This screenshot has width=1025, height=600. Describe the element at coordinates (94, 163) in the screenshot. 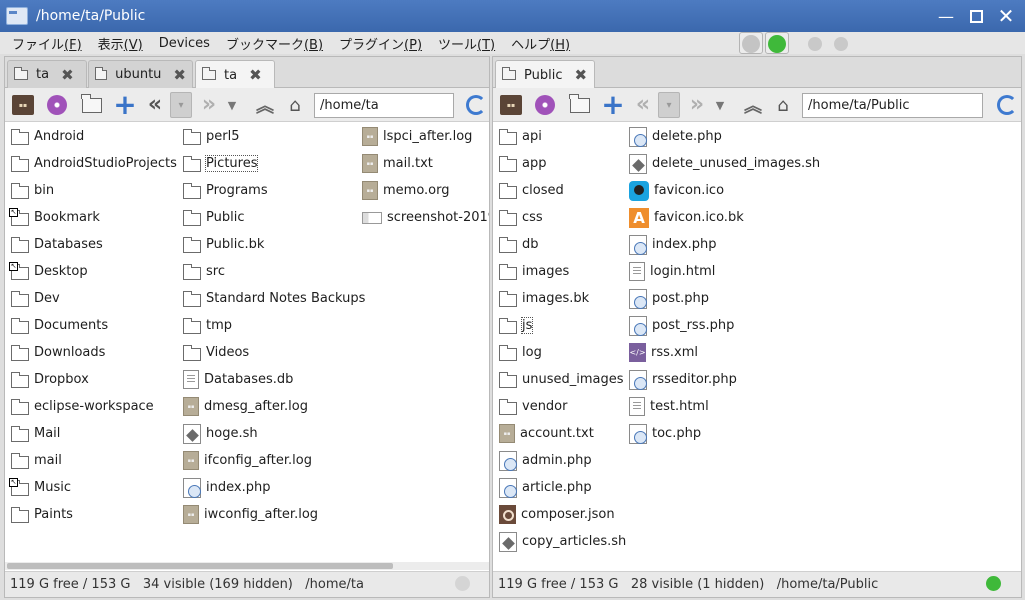

I see `folder-item: AndroidStudioProjects` at that location.